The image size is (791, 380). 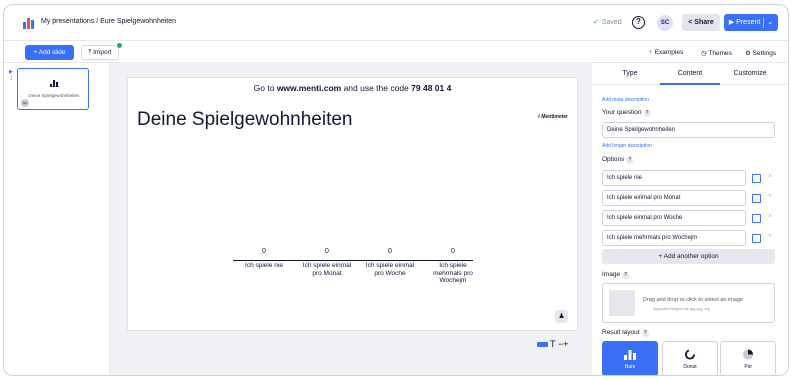 I want to click on present-label: Present, so click(x=748, y=22).